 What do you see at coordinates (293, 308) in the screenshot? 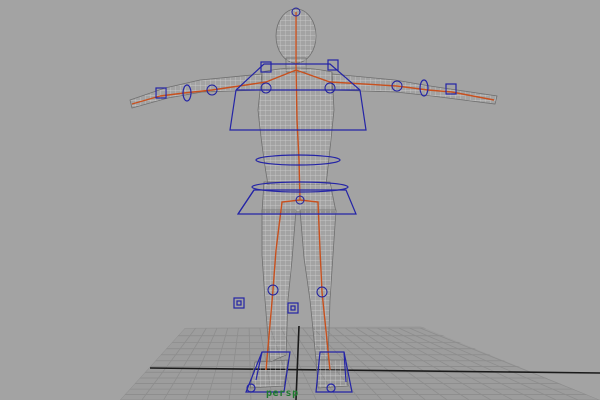
I see `knee-pole-right` at bounding box center [293, 308].